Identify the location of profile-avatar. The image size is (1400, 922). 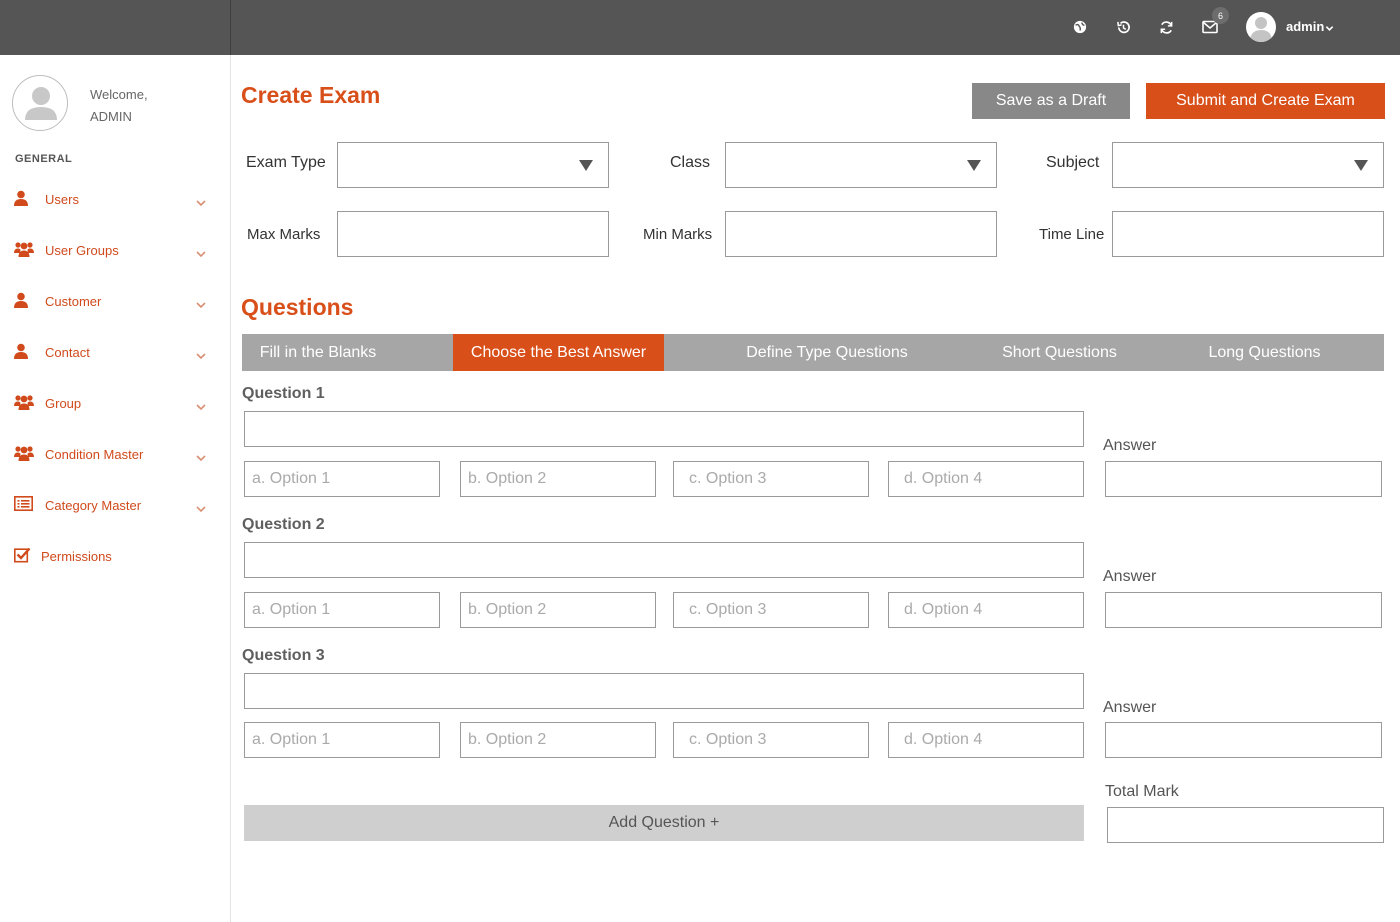
(40, 103).